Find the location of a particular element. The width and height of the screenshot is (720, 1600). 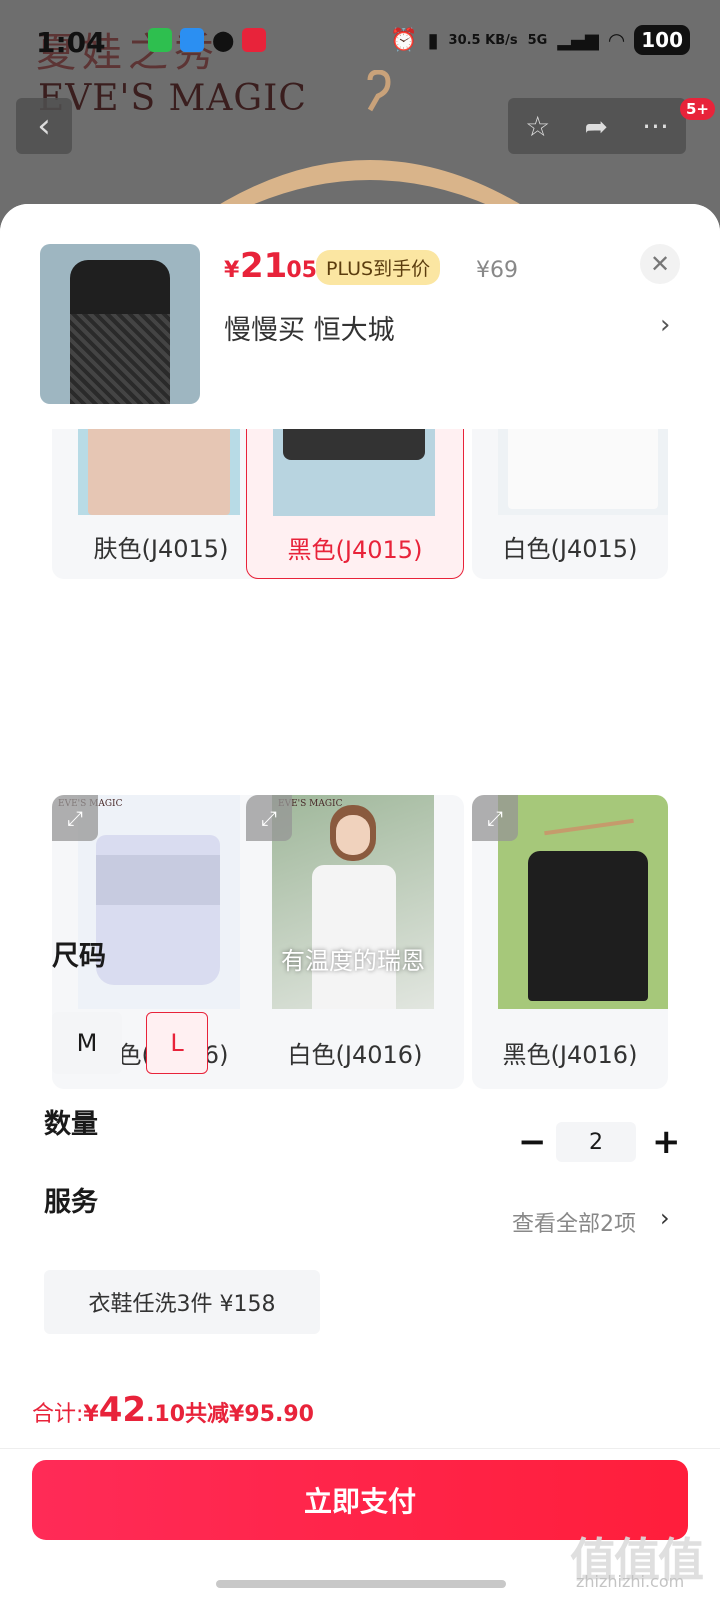

status-right-group: ⏰ ▮ 30.5 KB/s 5G ▂▄▆ ◠ 100 is located at coordinates (540, 40).